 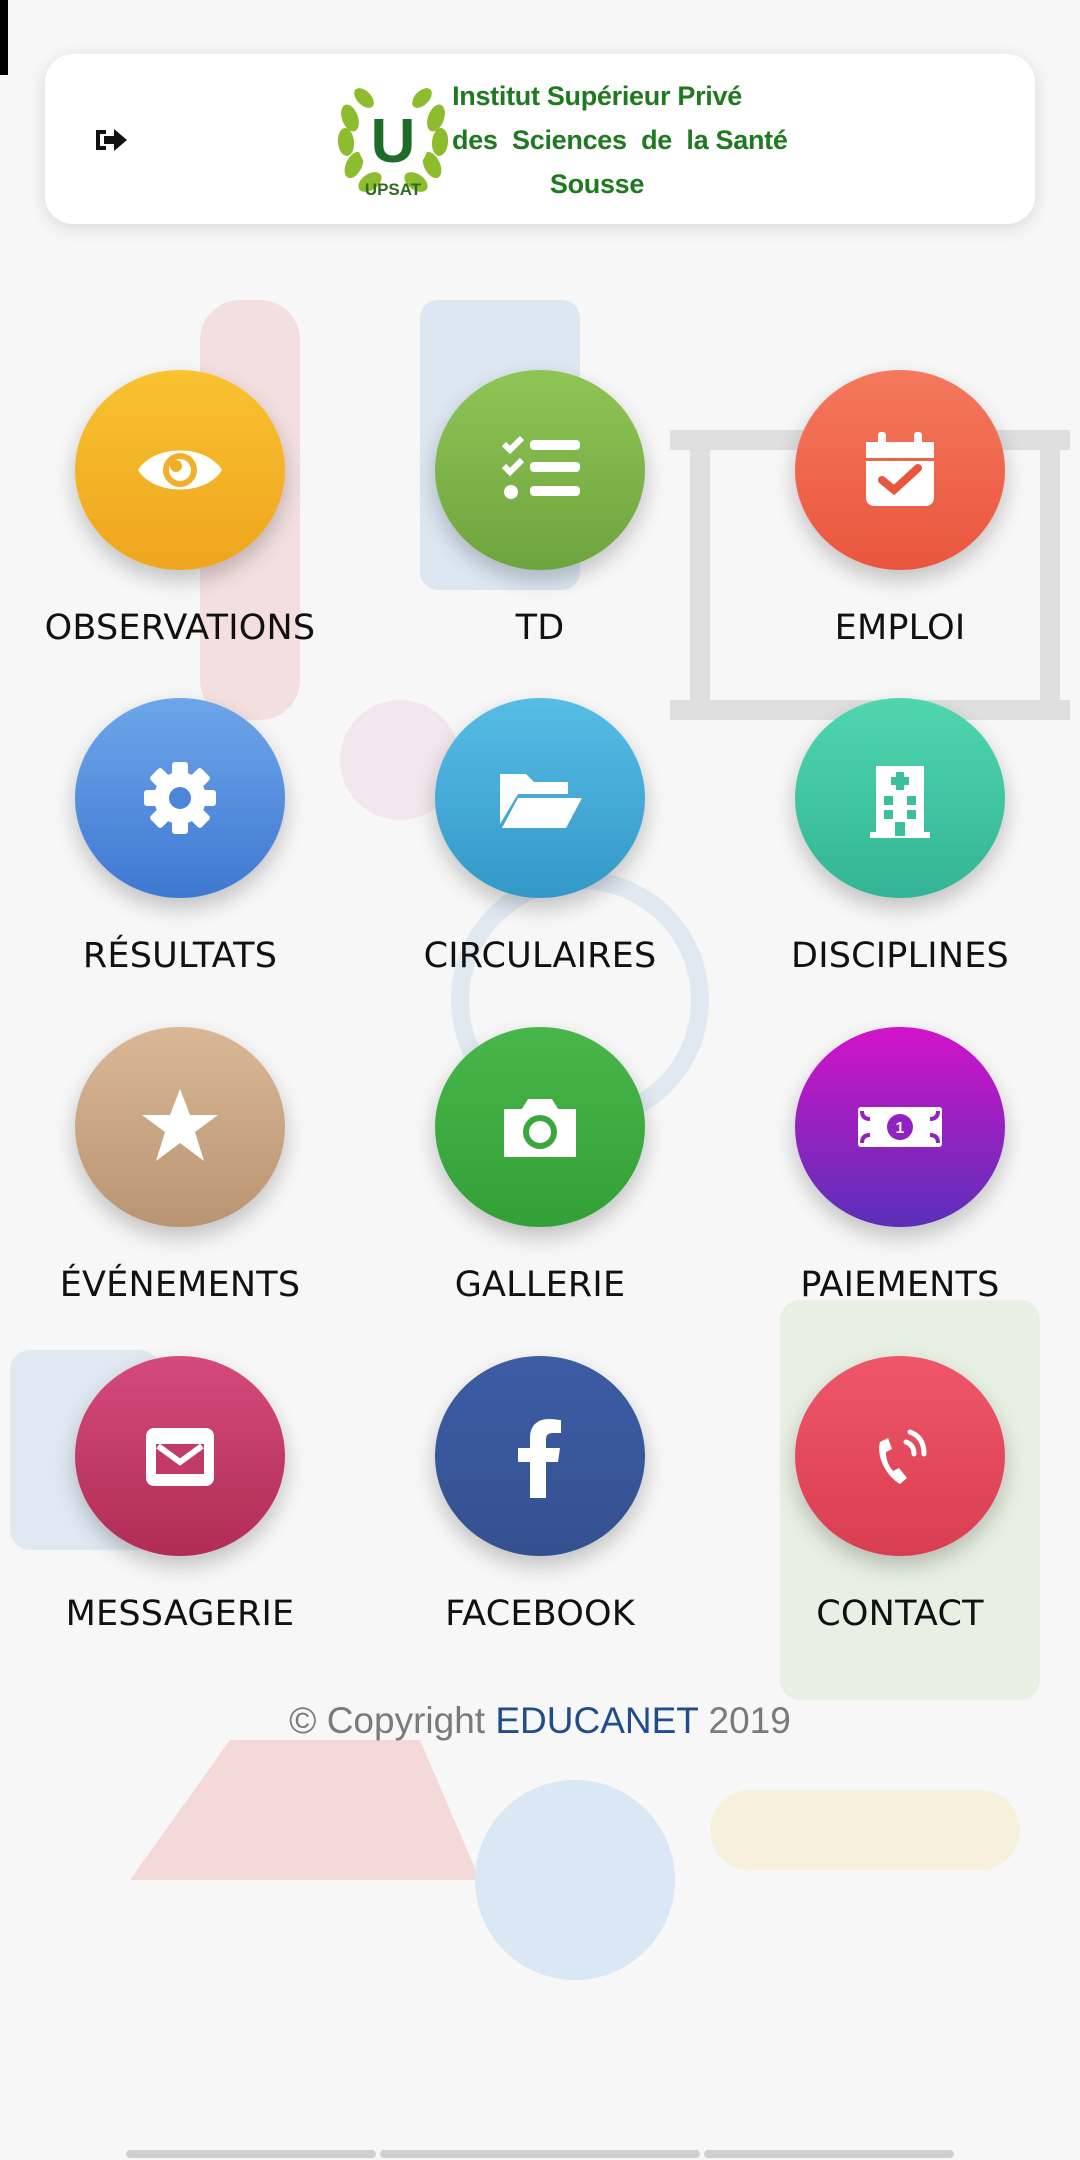 I want to click on svg-text: U, so click(x=393, y=141).